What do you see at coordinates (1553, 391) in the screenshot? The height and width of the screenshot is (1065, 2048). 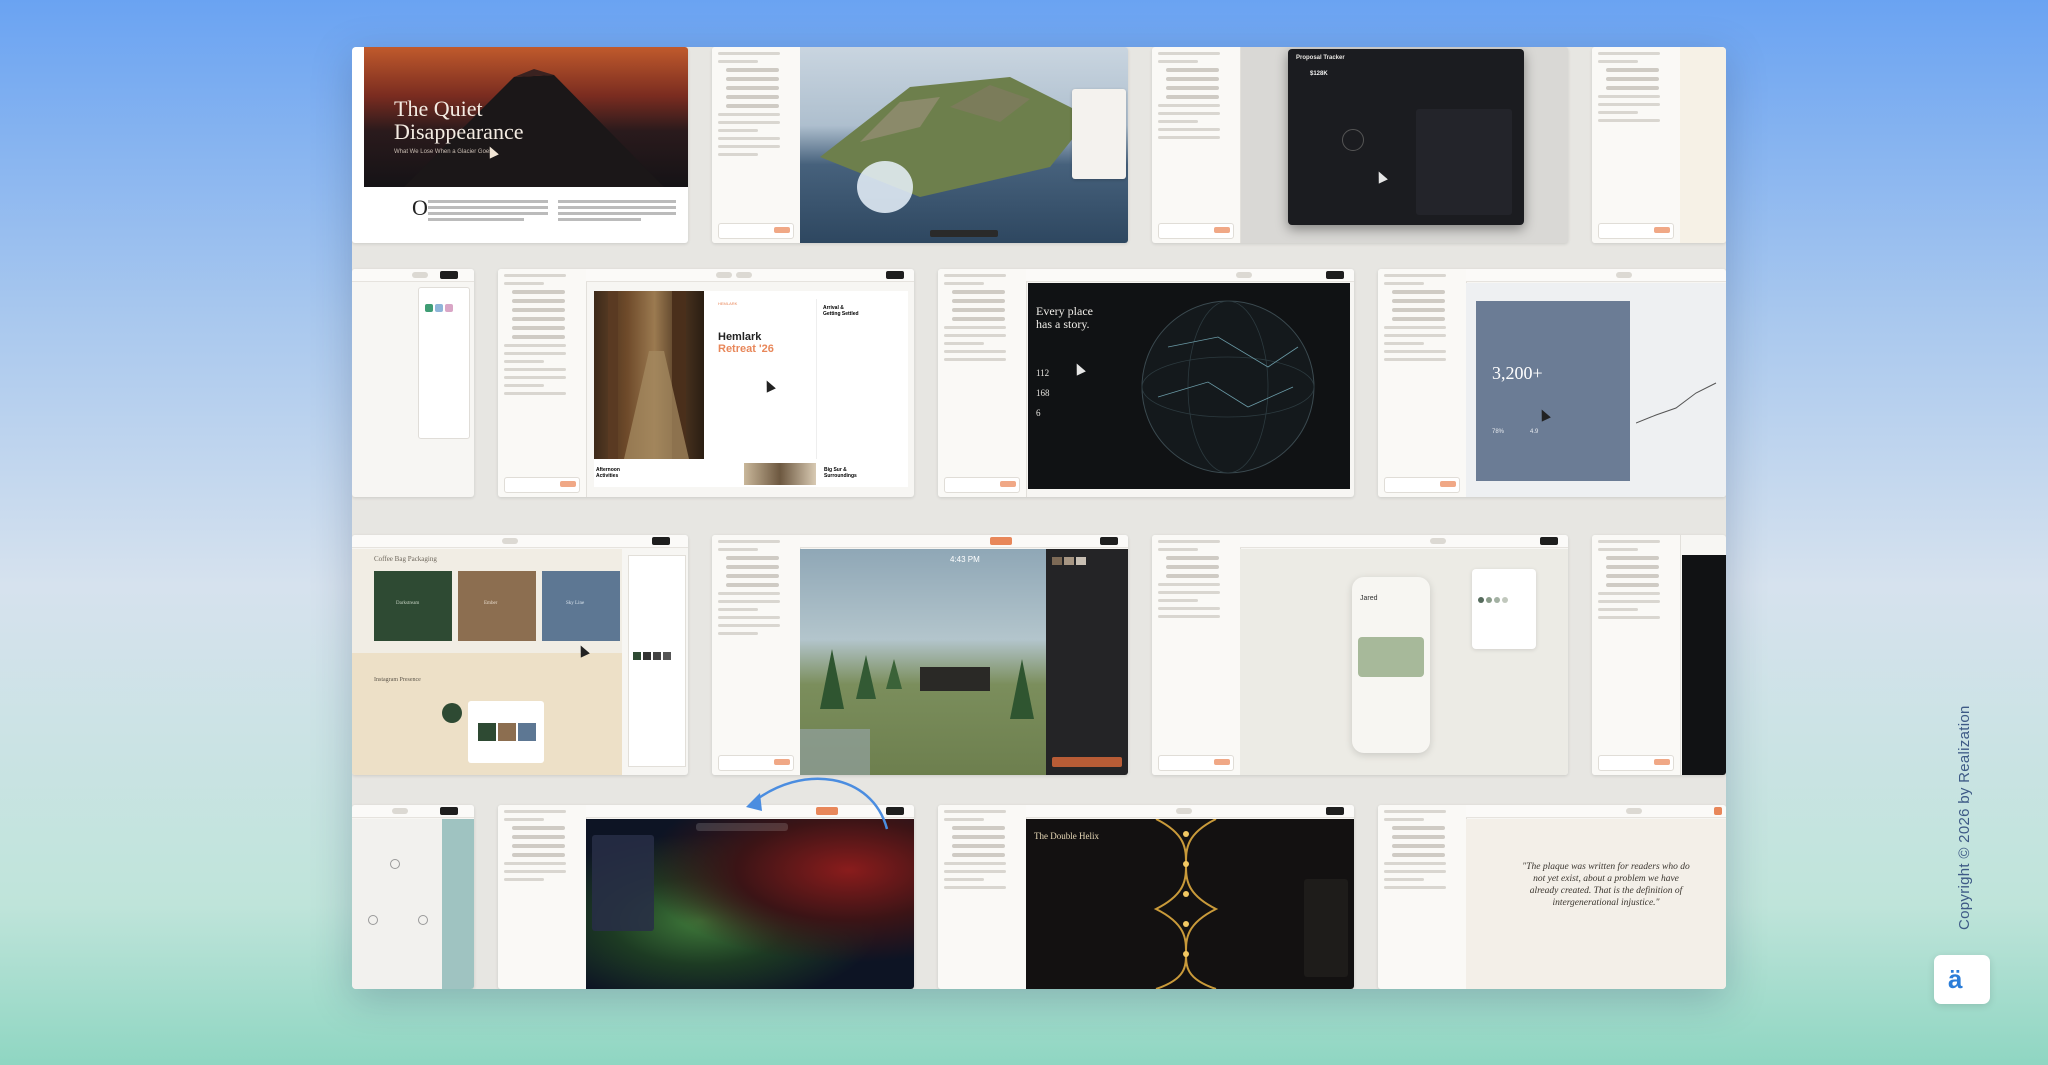 I see `stat-card: 3,200+ 78% 4.9` at bounding box center [1553, 391].